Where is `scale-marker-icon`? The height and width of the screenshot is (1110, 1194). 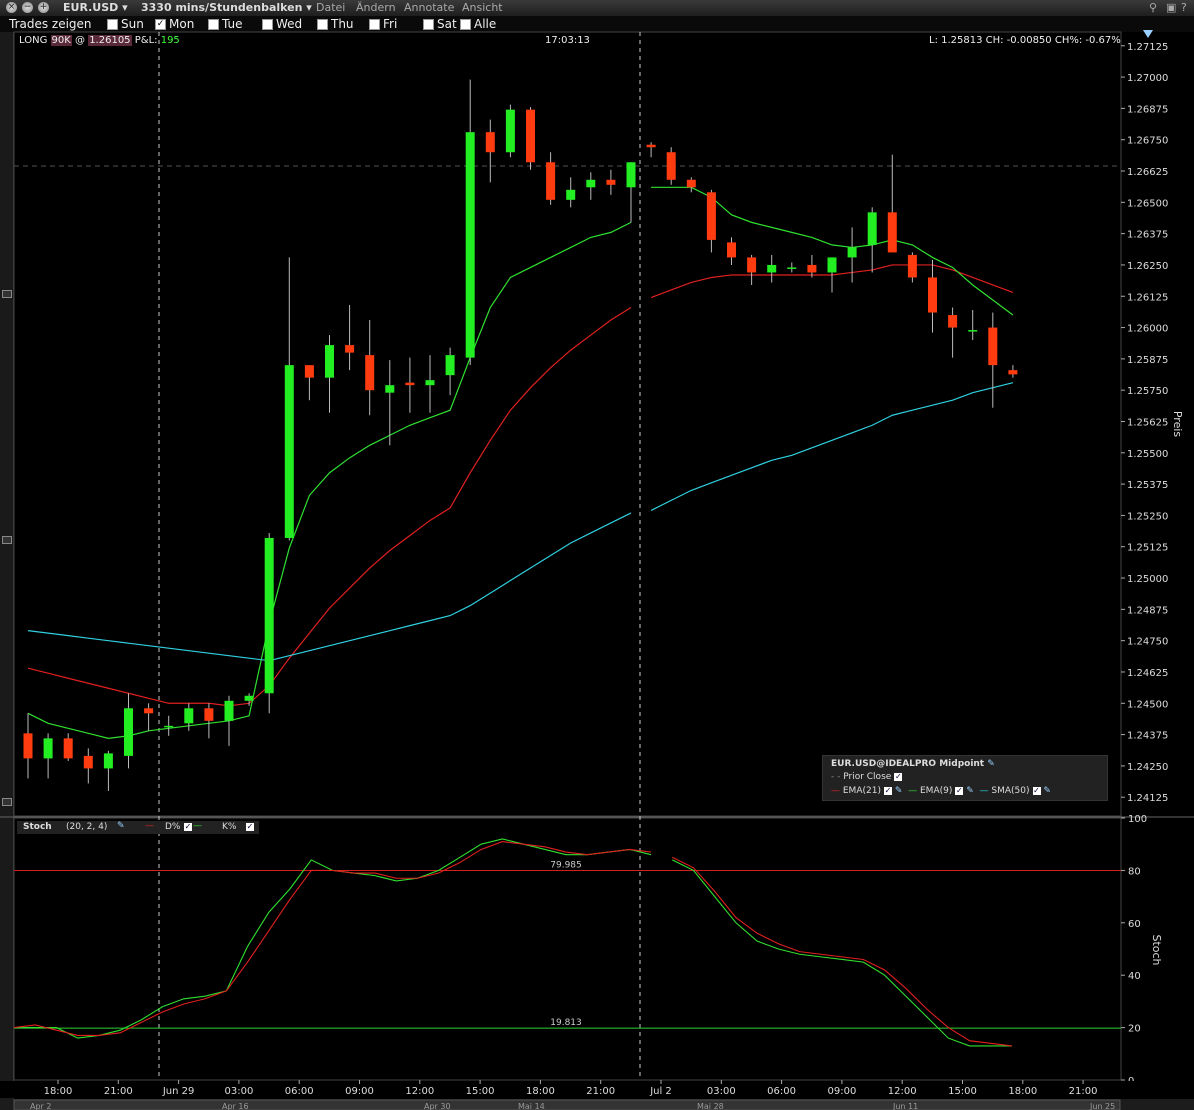
scale-marker-icon is located at coordinates (1148, 34).